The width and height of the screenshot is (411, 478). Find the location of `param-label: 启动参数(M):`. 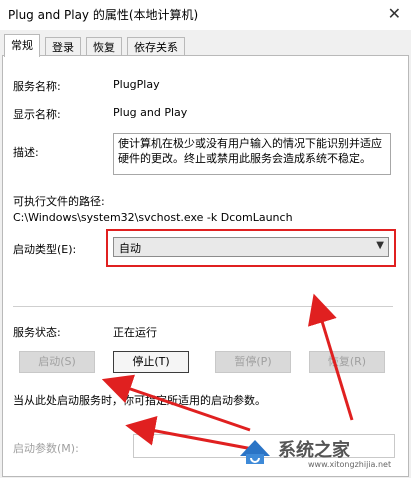

param-label: 启动参数(M): is located at coordinates (46, 448).